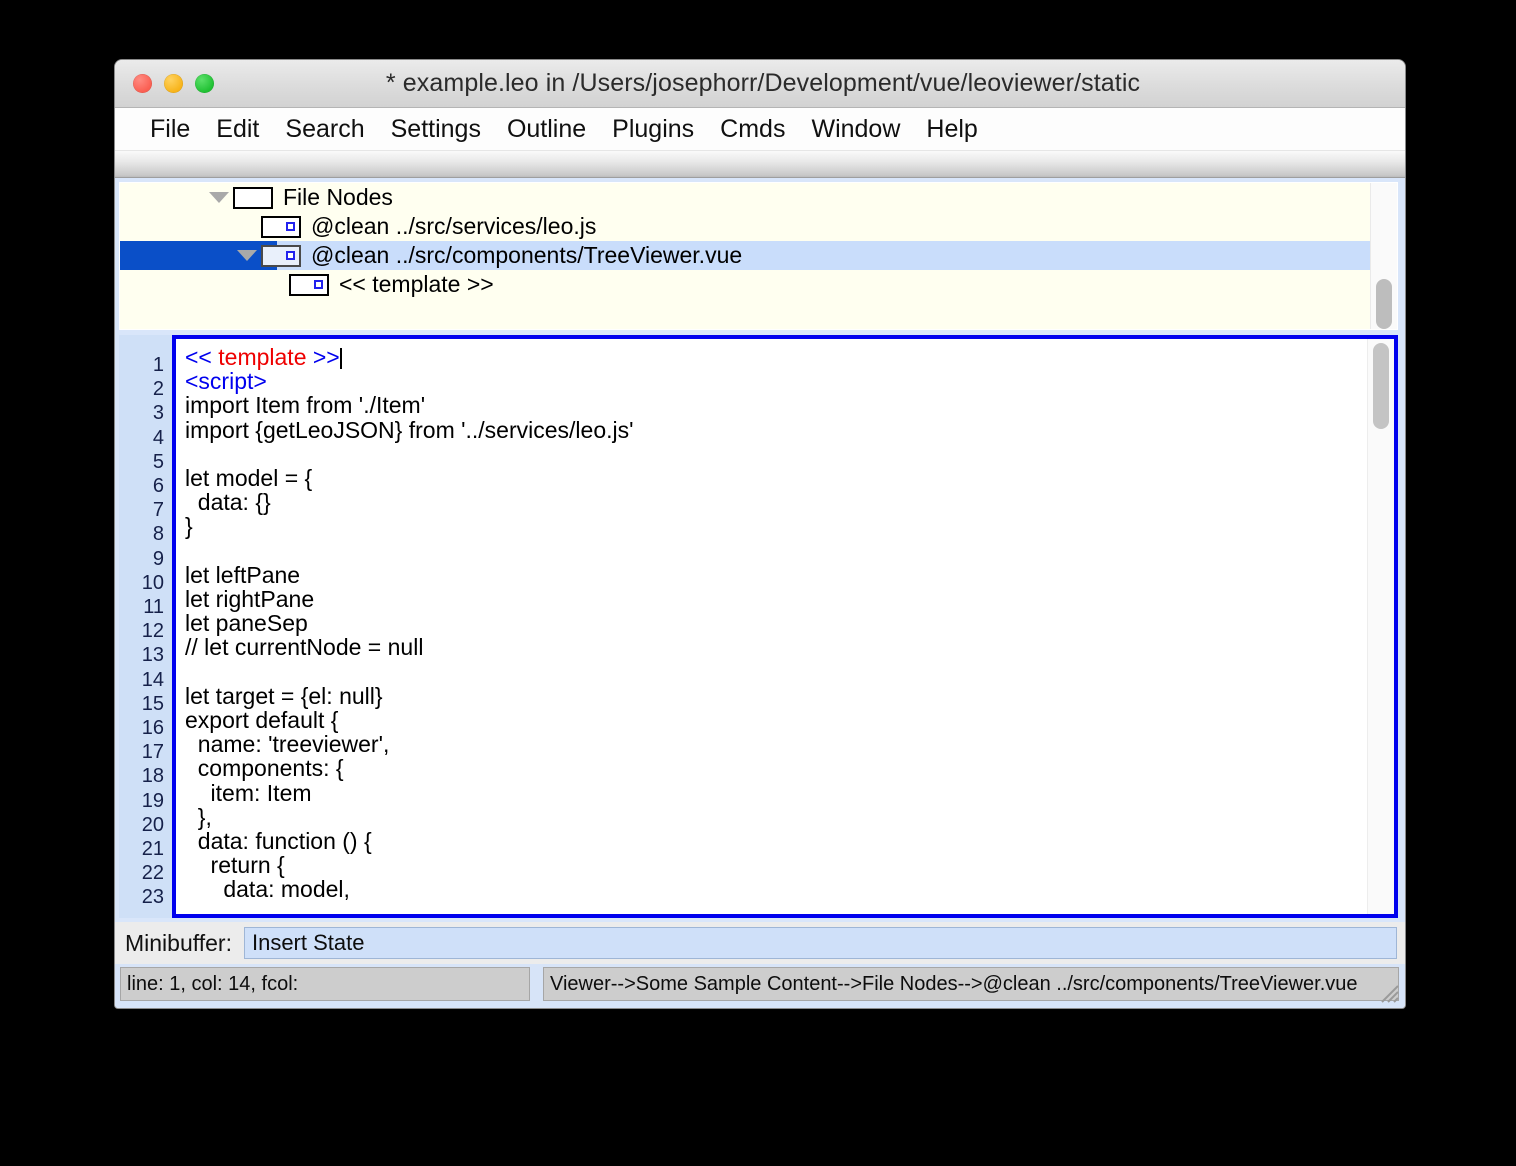  Describe the element at coordinates (527, 255) in the screenshot. I see `tree-node-label: @clean ../src/components/TreeViewer.vue` at that location.